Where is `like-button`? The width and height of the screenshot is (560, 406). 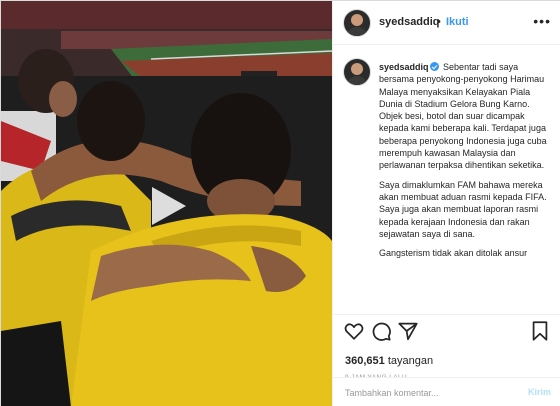
like-button is located at coordinates (354, 331).